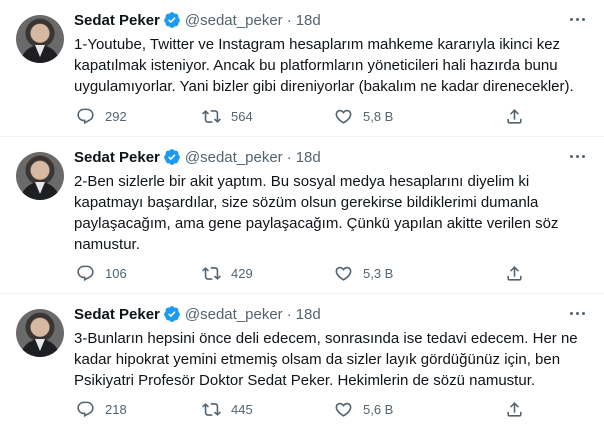 This screenshot has height=431, width=604. I want to click on reply-button: 106, so click(136, 273).